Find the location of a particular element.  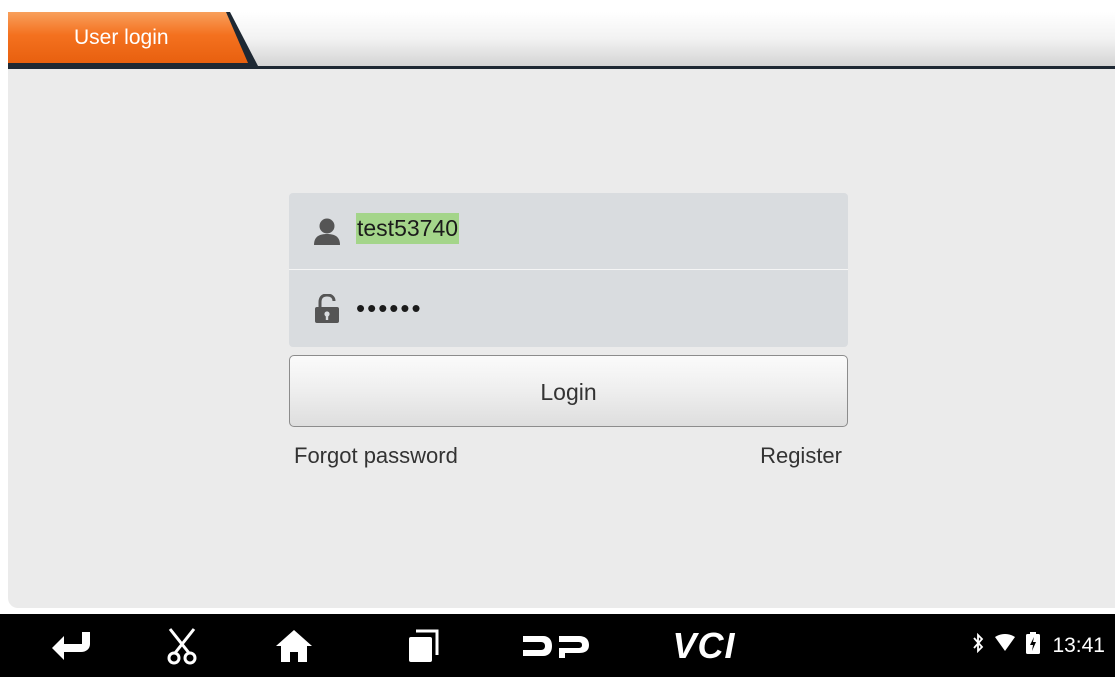

status-area: 13:41 is located at coordinates (1038, 645).